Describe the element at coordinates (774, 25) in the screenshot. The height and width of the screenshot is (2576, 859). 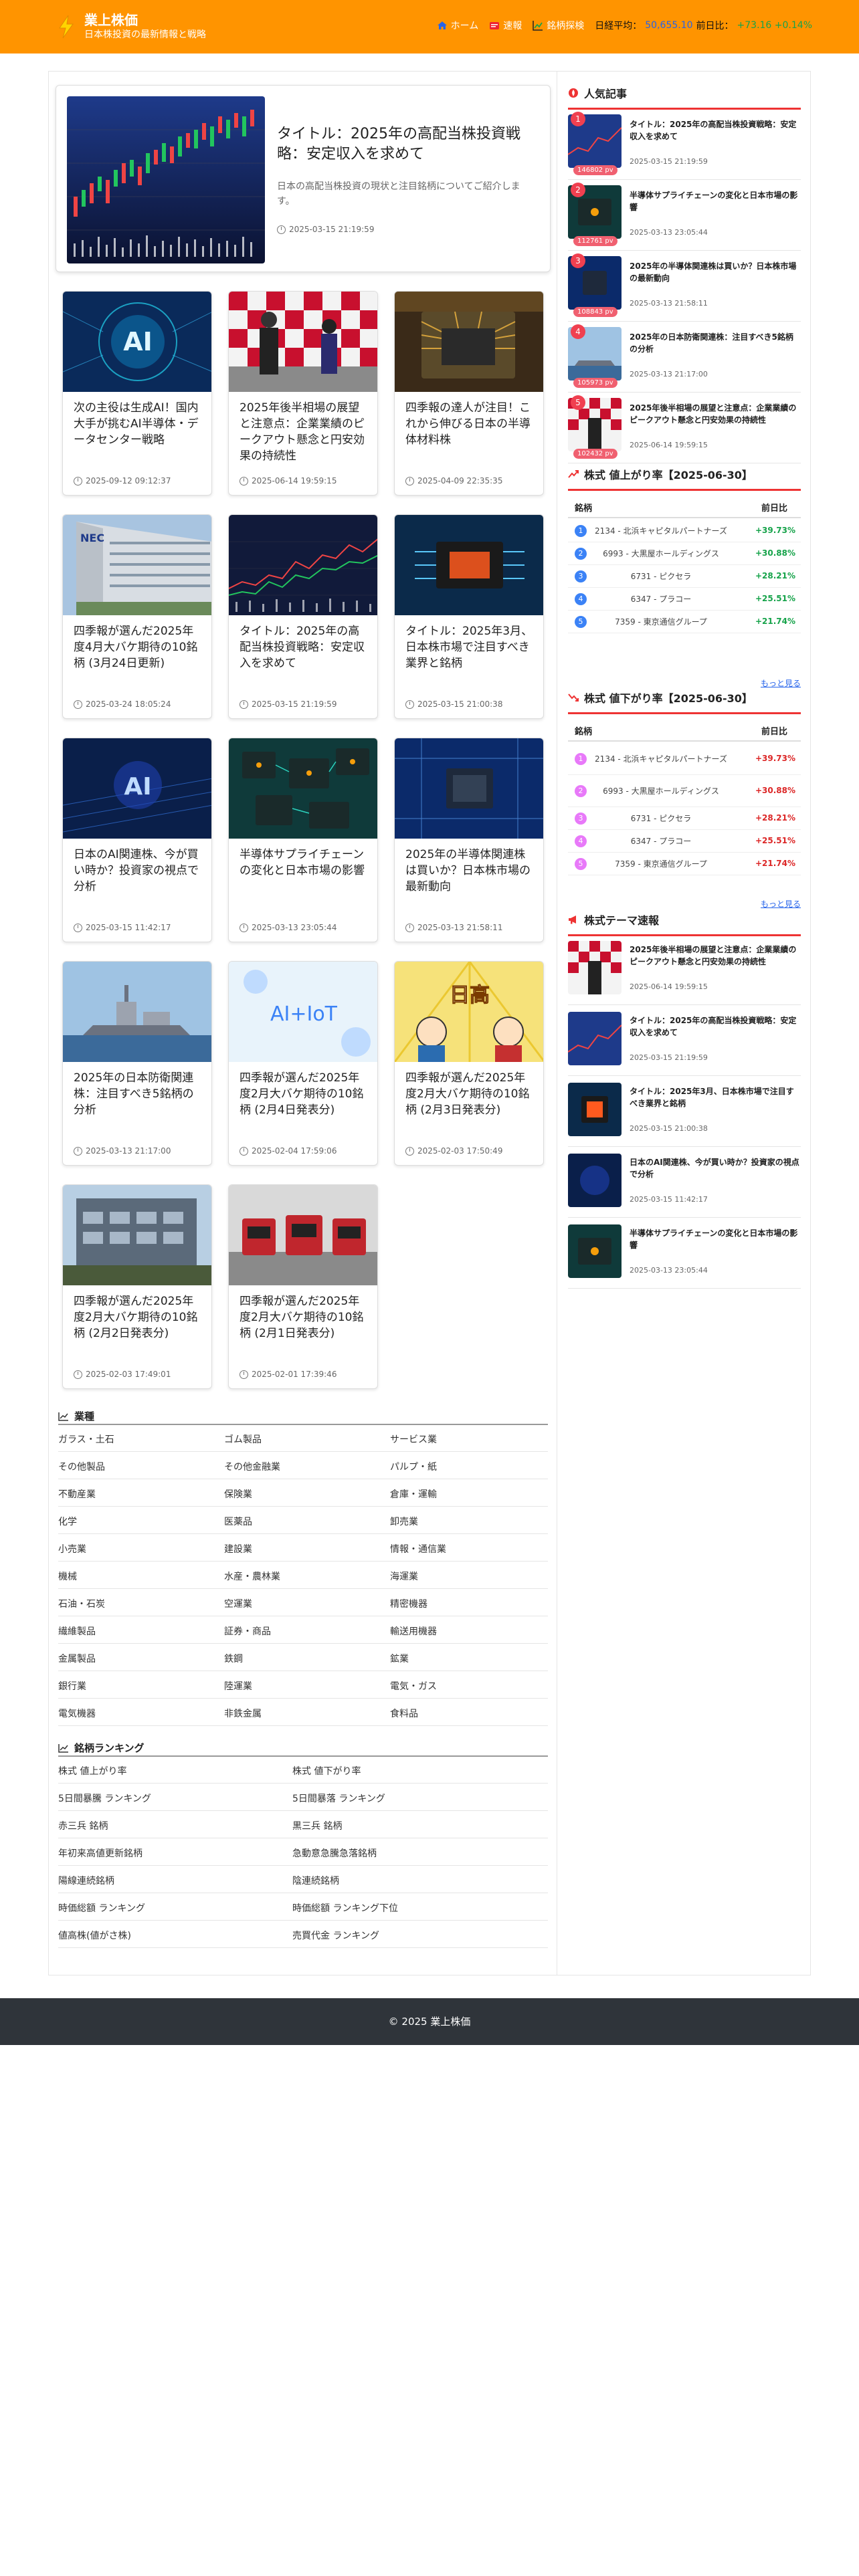
I see `change-value: +73.16 +0.14%` at that location.